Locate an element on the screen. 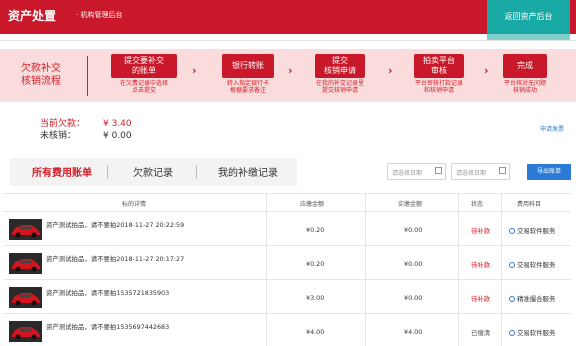 The height and width of the screenshot is (346, 576). back-to-asset-admin-button: 返回资产后台 is located at coordinates (528, 17).